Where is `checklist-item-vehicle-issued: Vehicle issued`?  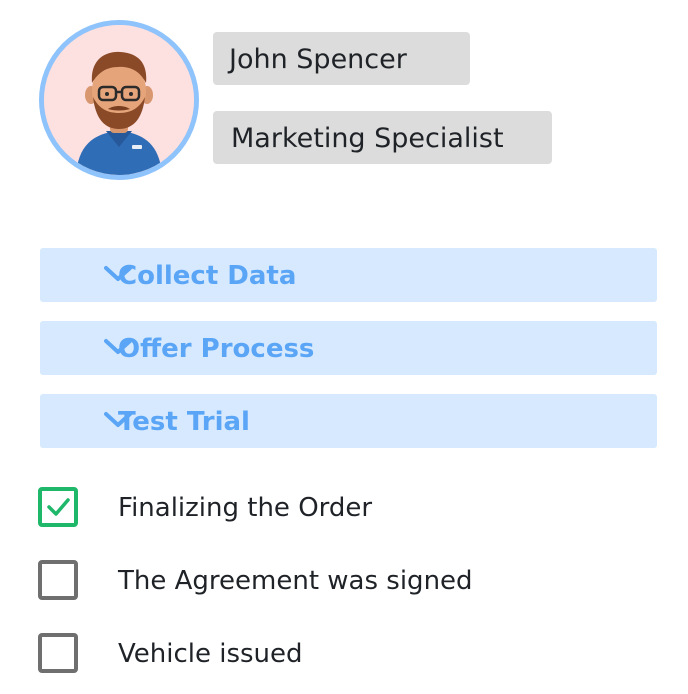
checklist-item-vehicle-issued: Vehicle issued is located at coordinates (348, 654).